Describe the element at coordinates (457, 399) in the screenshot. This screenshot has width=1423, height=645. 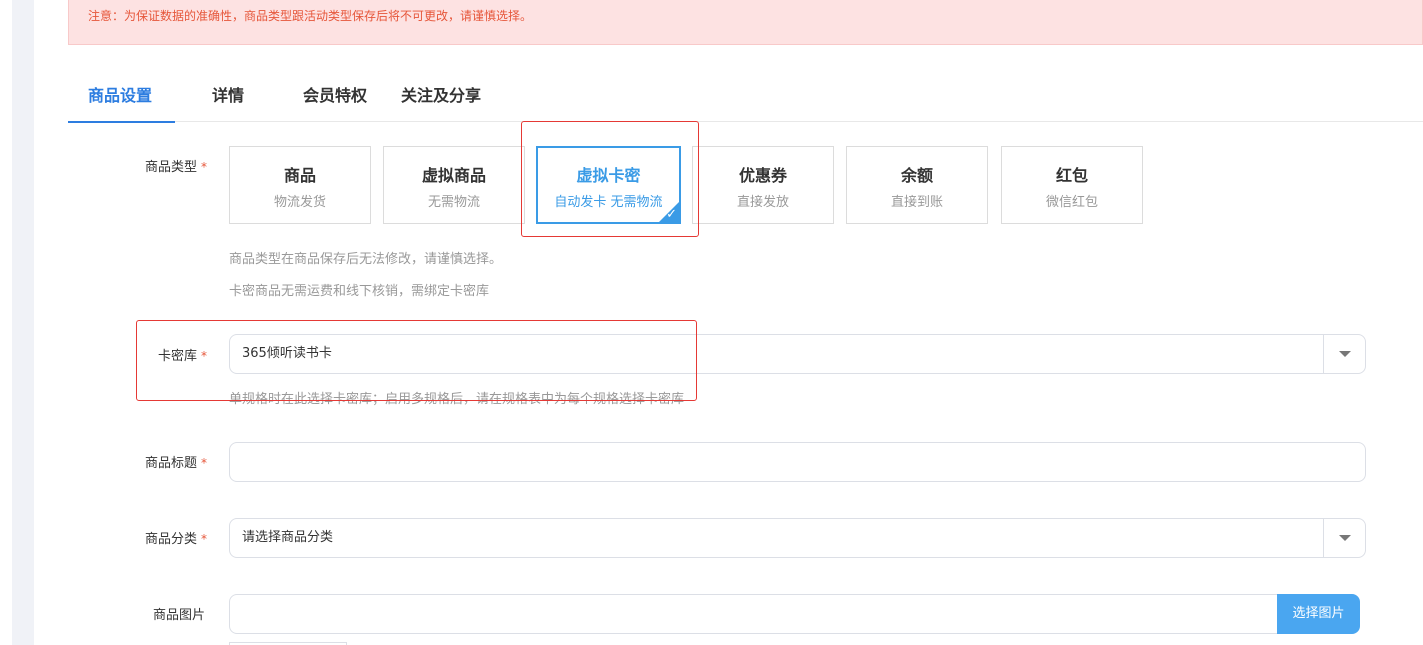
I see `card-library-hint: 单规格时在此选择卡密库；启用多规格后，请在规格表中为每个规格选择卡密库` at that location.